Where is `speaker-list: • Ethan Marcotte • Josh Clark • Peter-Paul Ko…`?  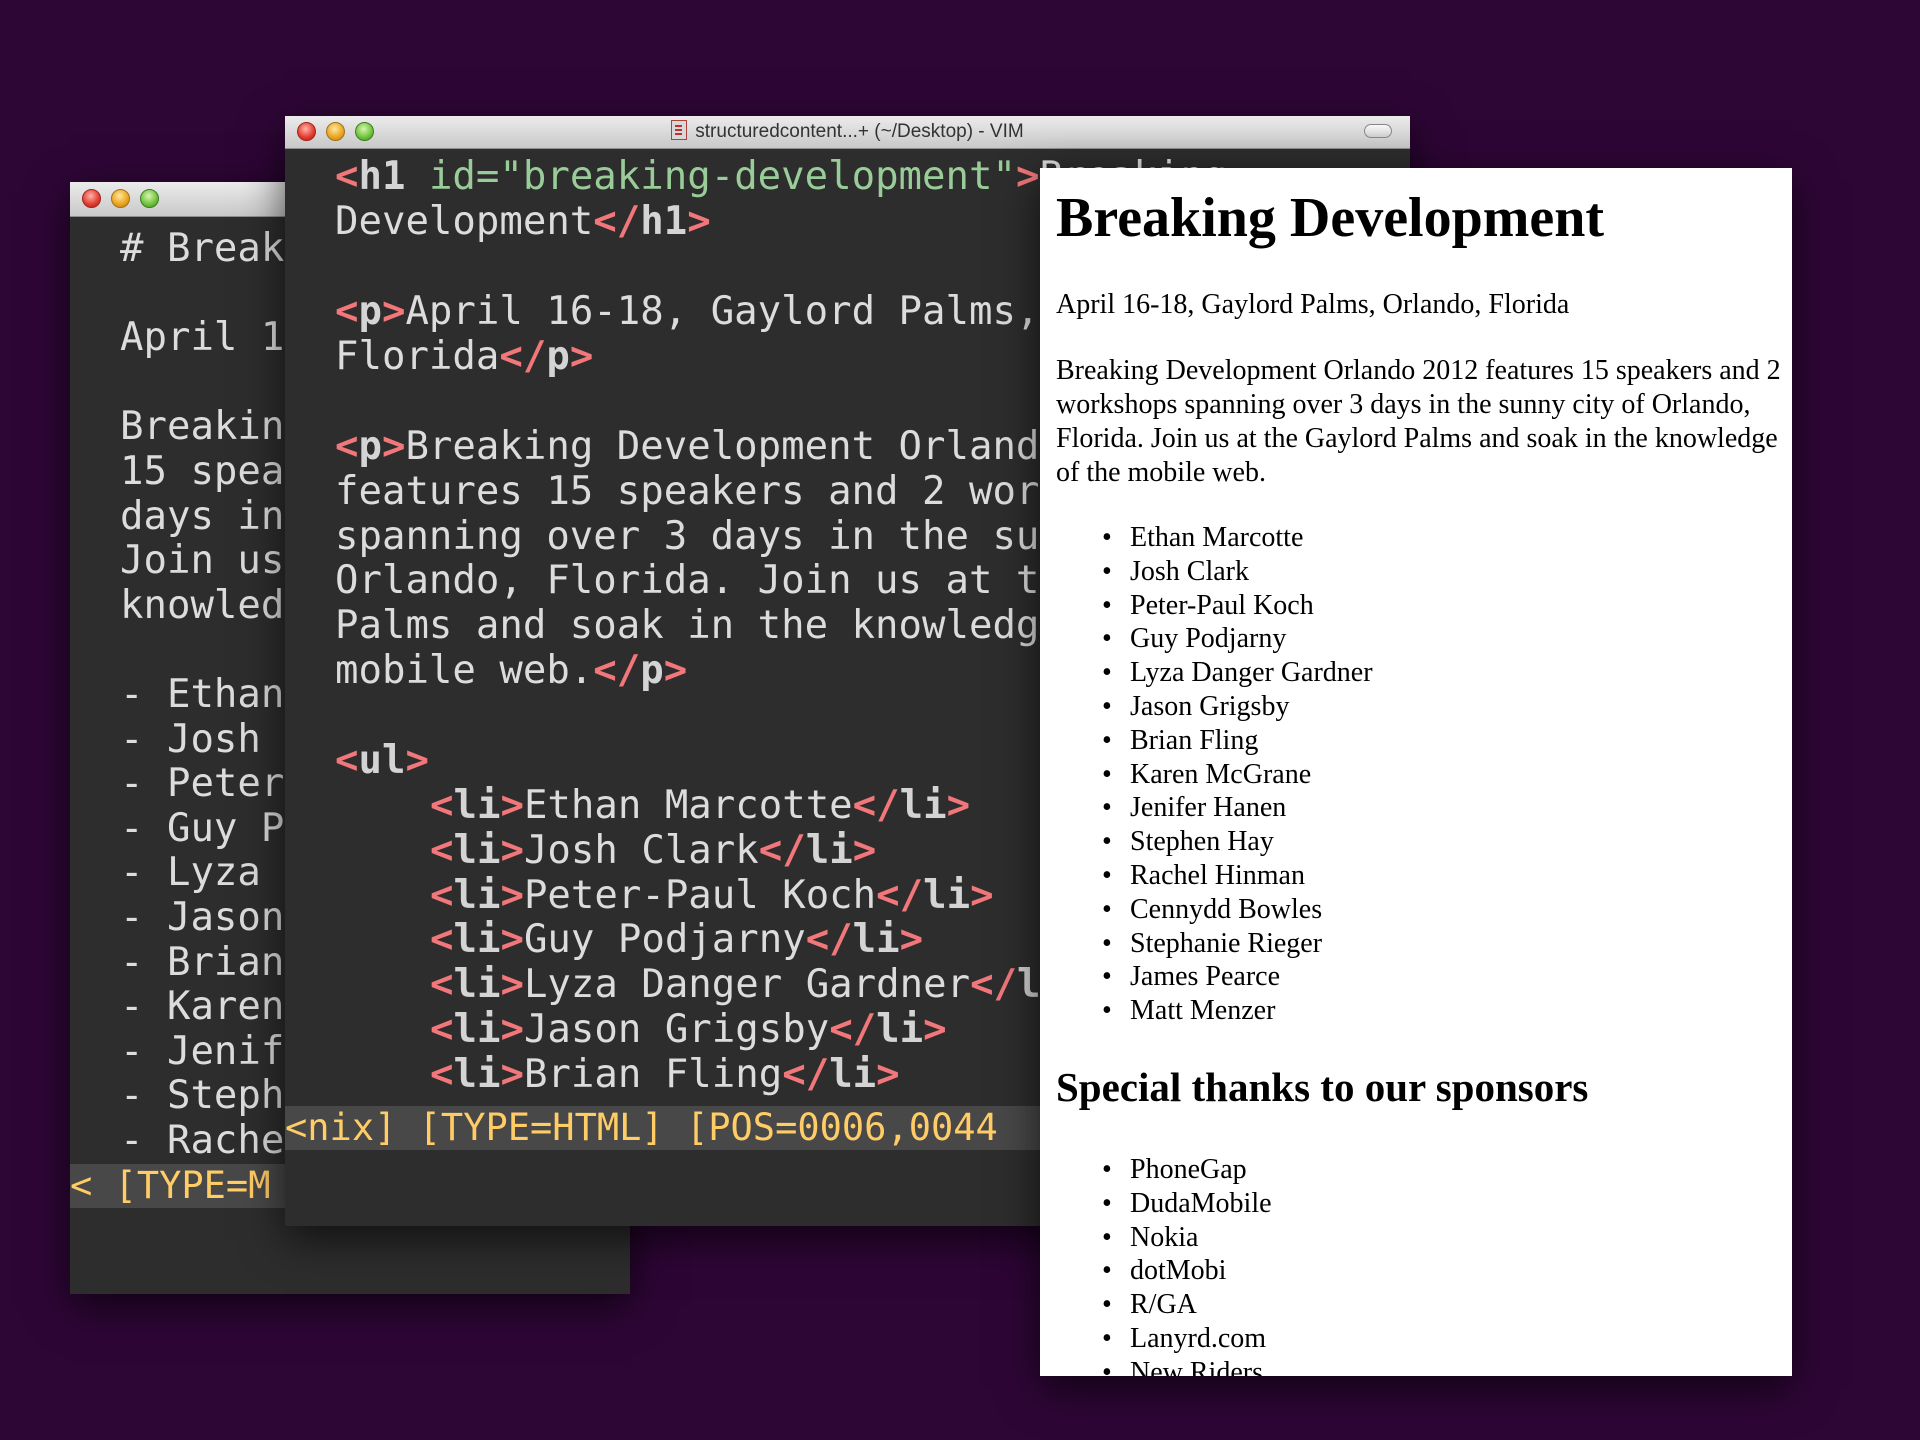 speaker-list: • Ethan Marcotte • Josh Clark • Peter-Paul Ko… is located at coordinates (1214, 774).